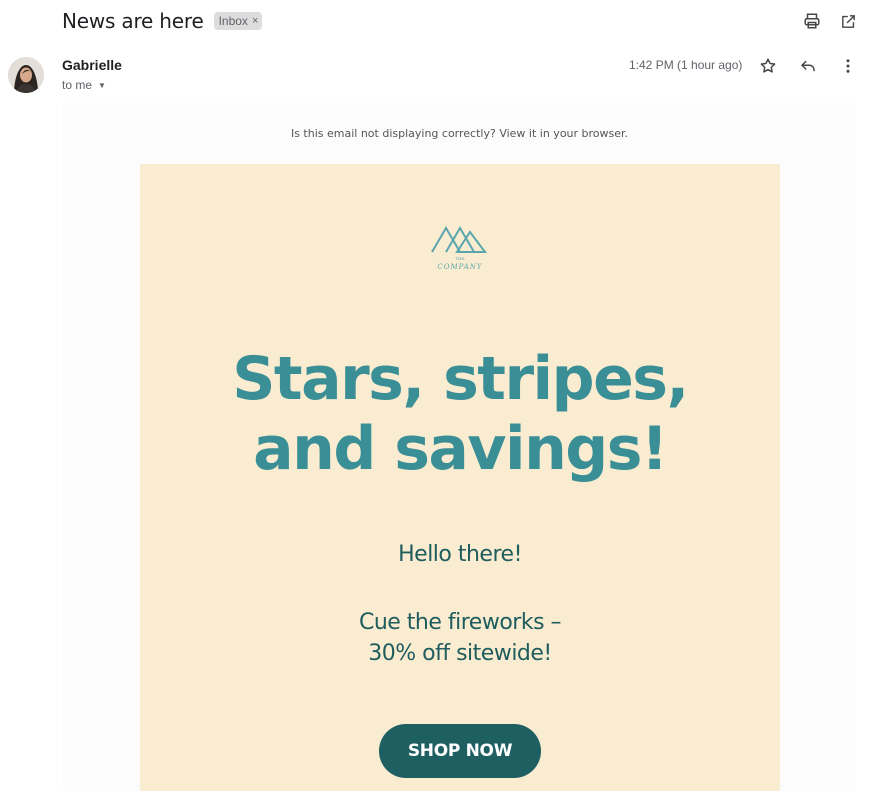  I want to click on reply-icon, so click(808, 66).